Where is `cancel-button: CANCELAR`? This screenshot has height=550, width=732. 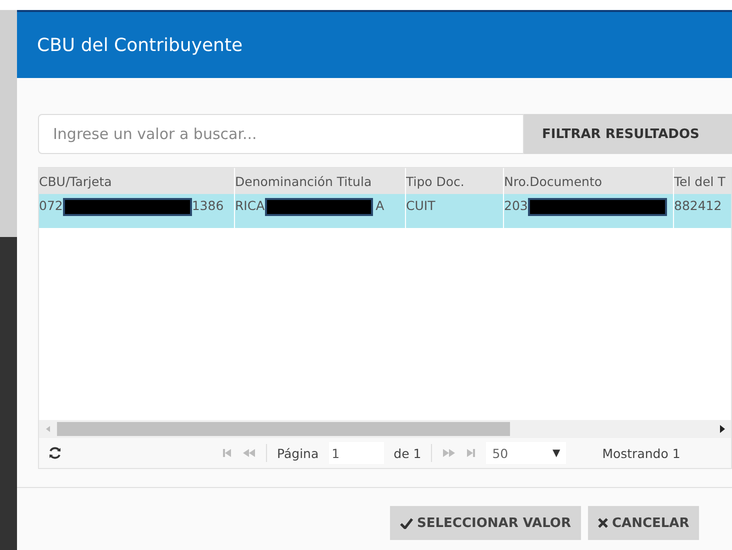
cancel-button: CANCELAR is located at coordinates (644, 523).